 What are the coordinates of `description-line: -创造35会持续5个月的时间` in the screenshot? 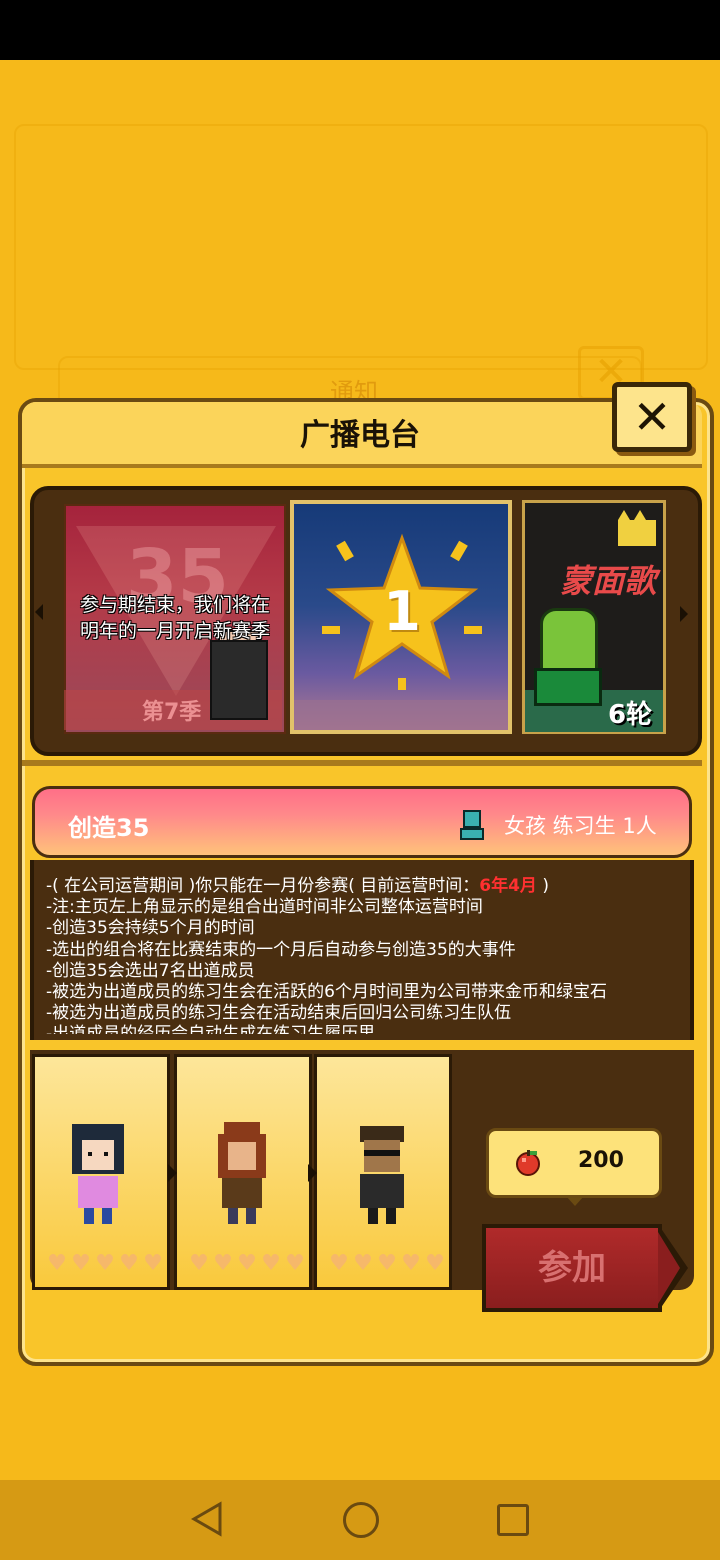 It's located at (150, 928).